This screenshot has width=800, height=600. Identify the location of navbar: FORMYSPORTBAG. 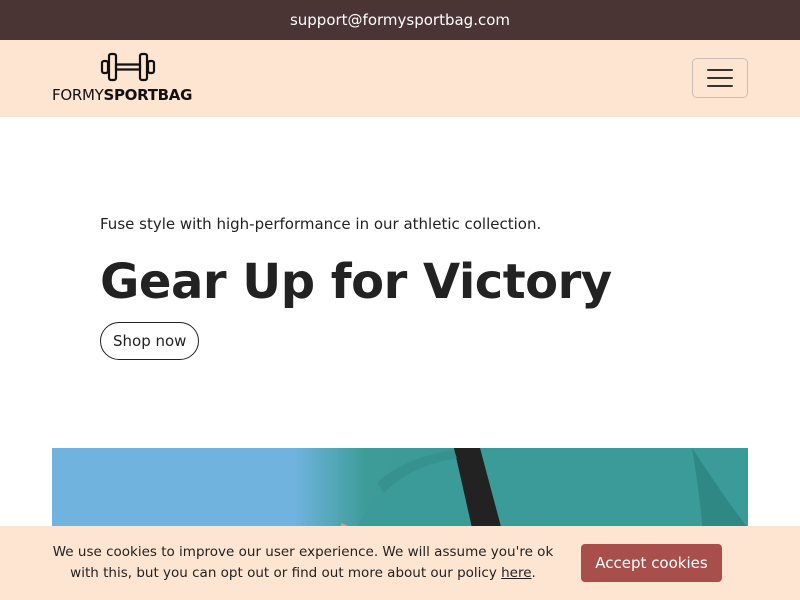
(400, 78).